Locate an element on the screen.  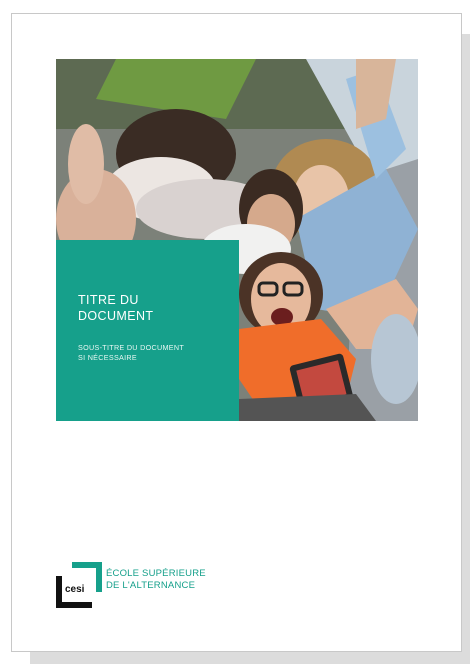
school-name-line-2: DE L'ALTERNANCE is located at coordinates (151, 585).